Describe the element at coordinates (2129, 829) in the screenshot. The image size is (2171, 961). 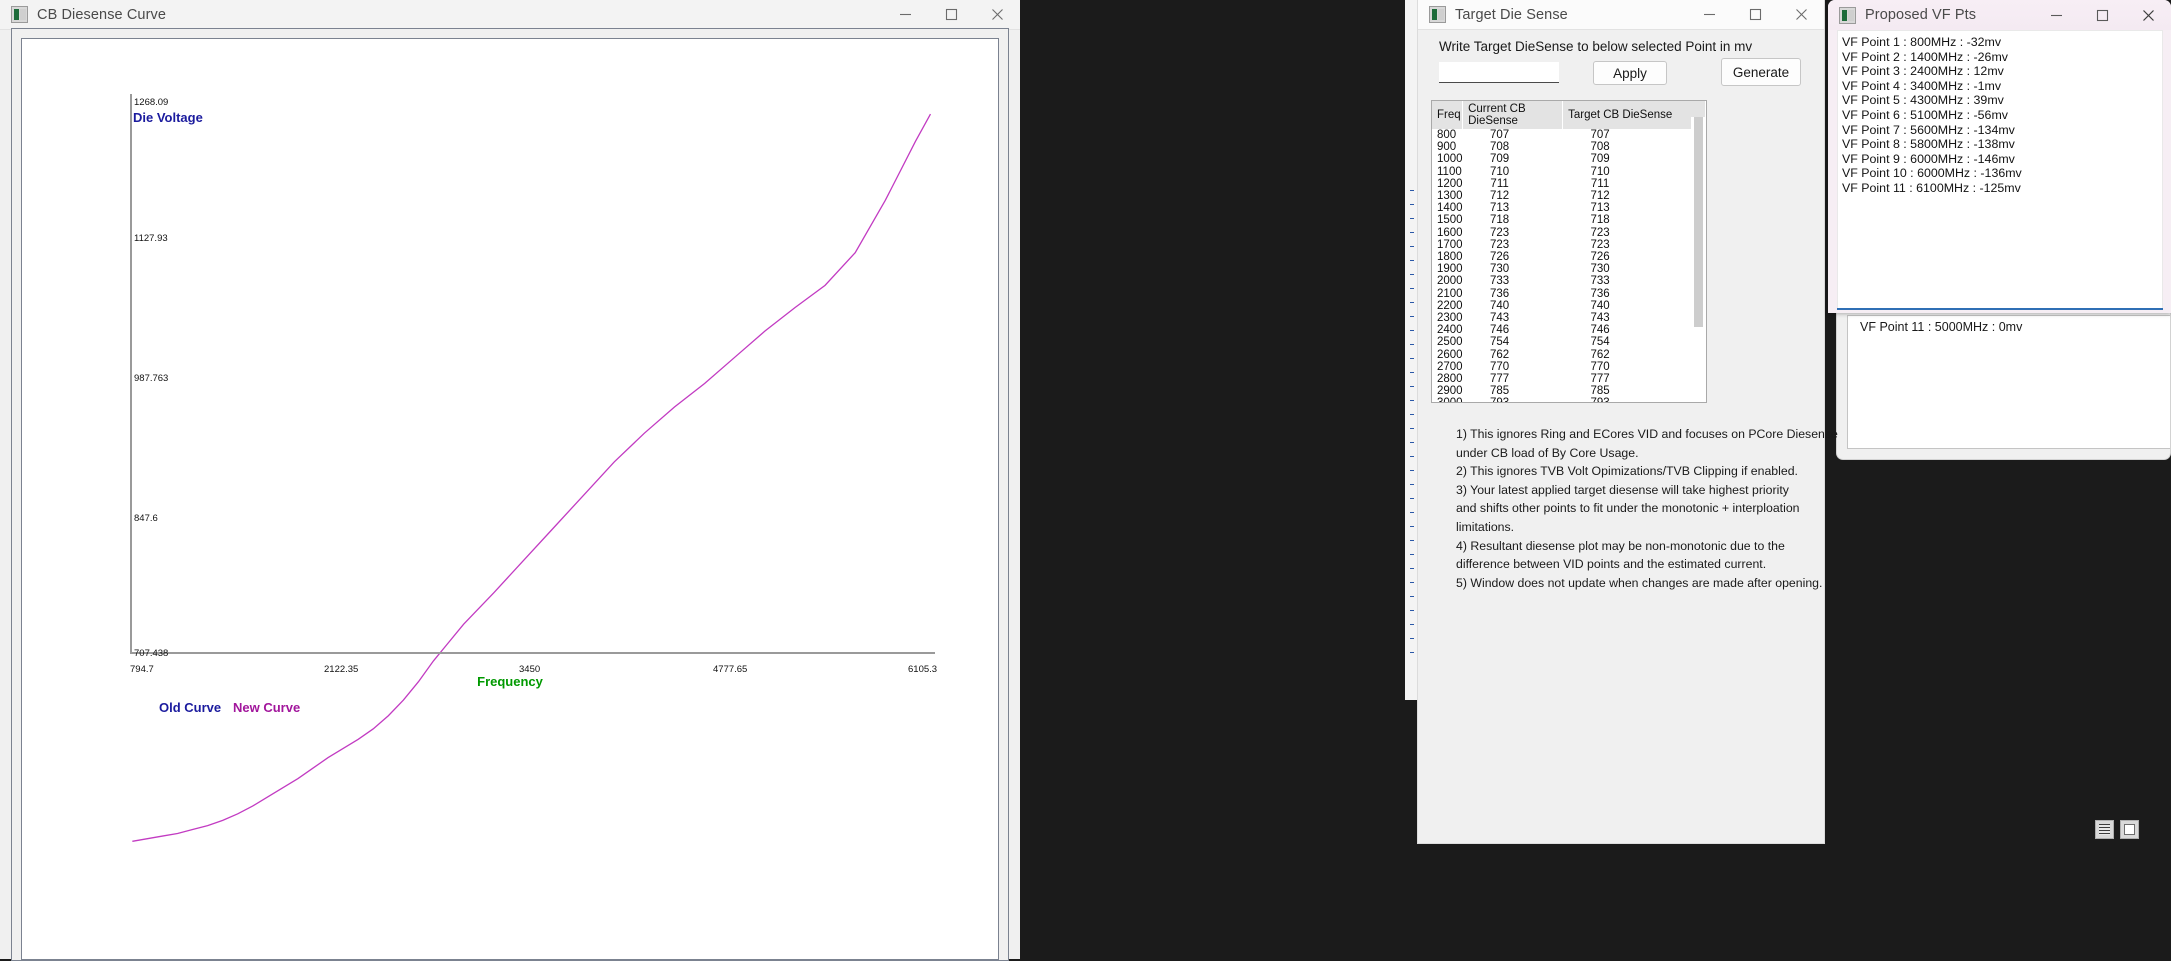
I see `window-square-icon` at that location.